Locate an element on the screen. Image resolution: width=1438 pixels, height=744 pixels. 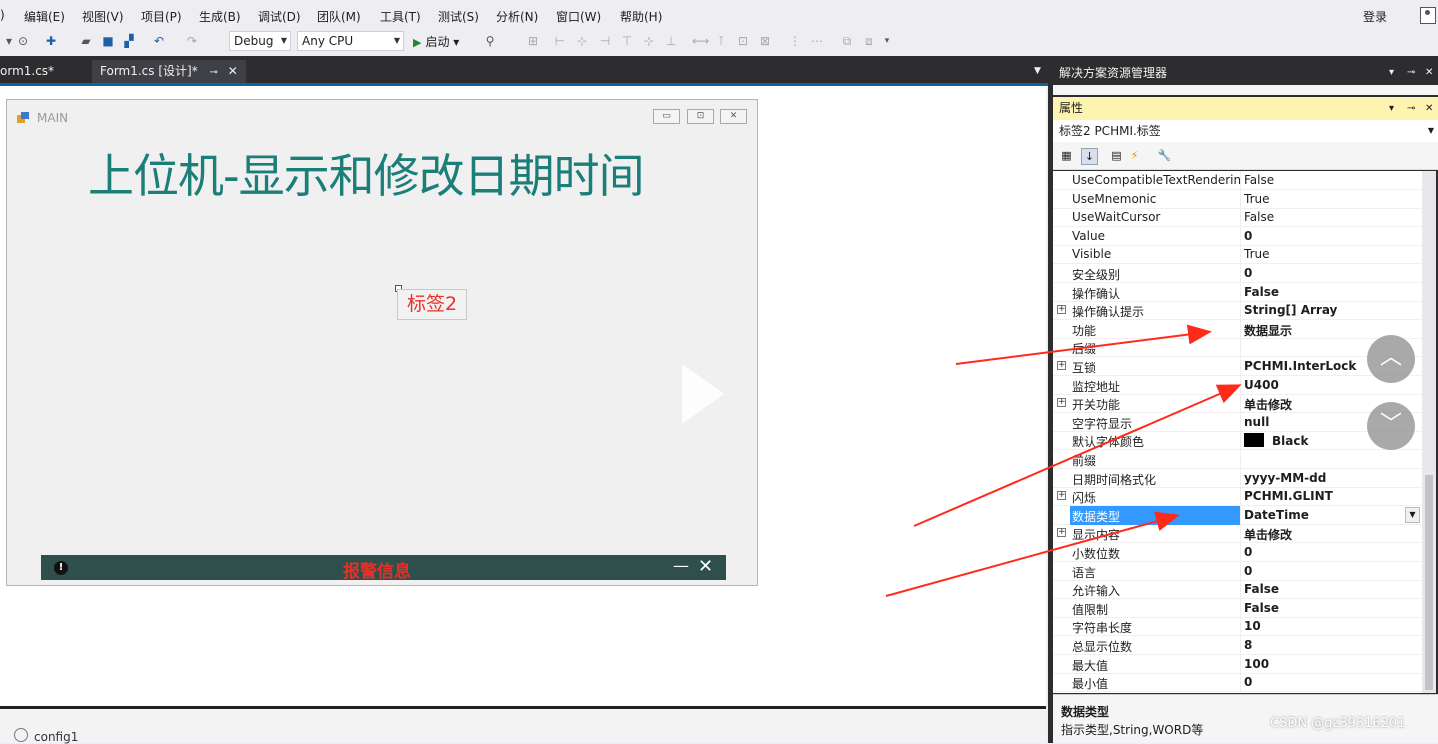
property-value: 10 is located at coordinates (1252, 626).